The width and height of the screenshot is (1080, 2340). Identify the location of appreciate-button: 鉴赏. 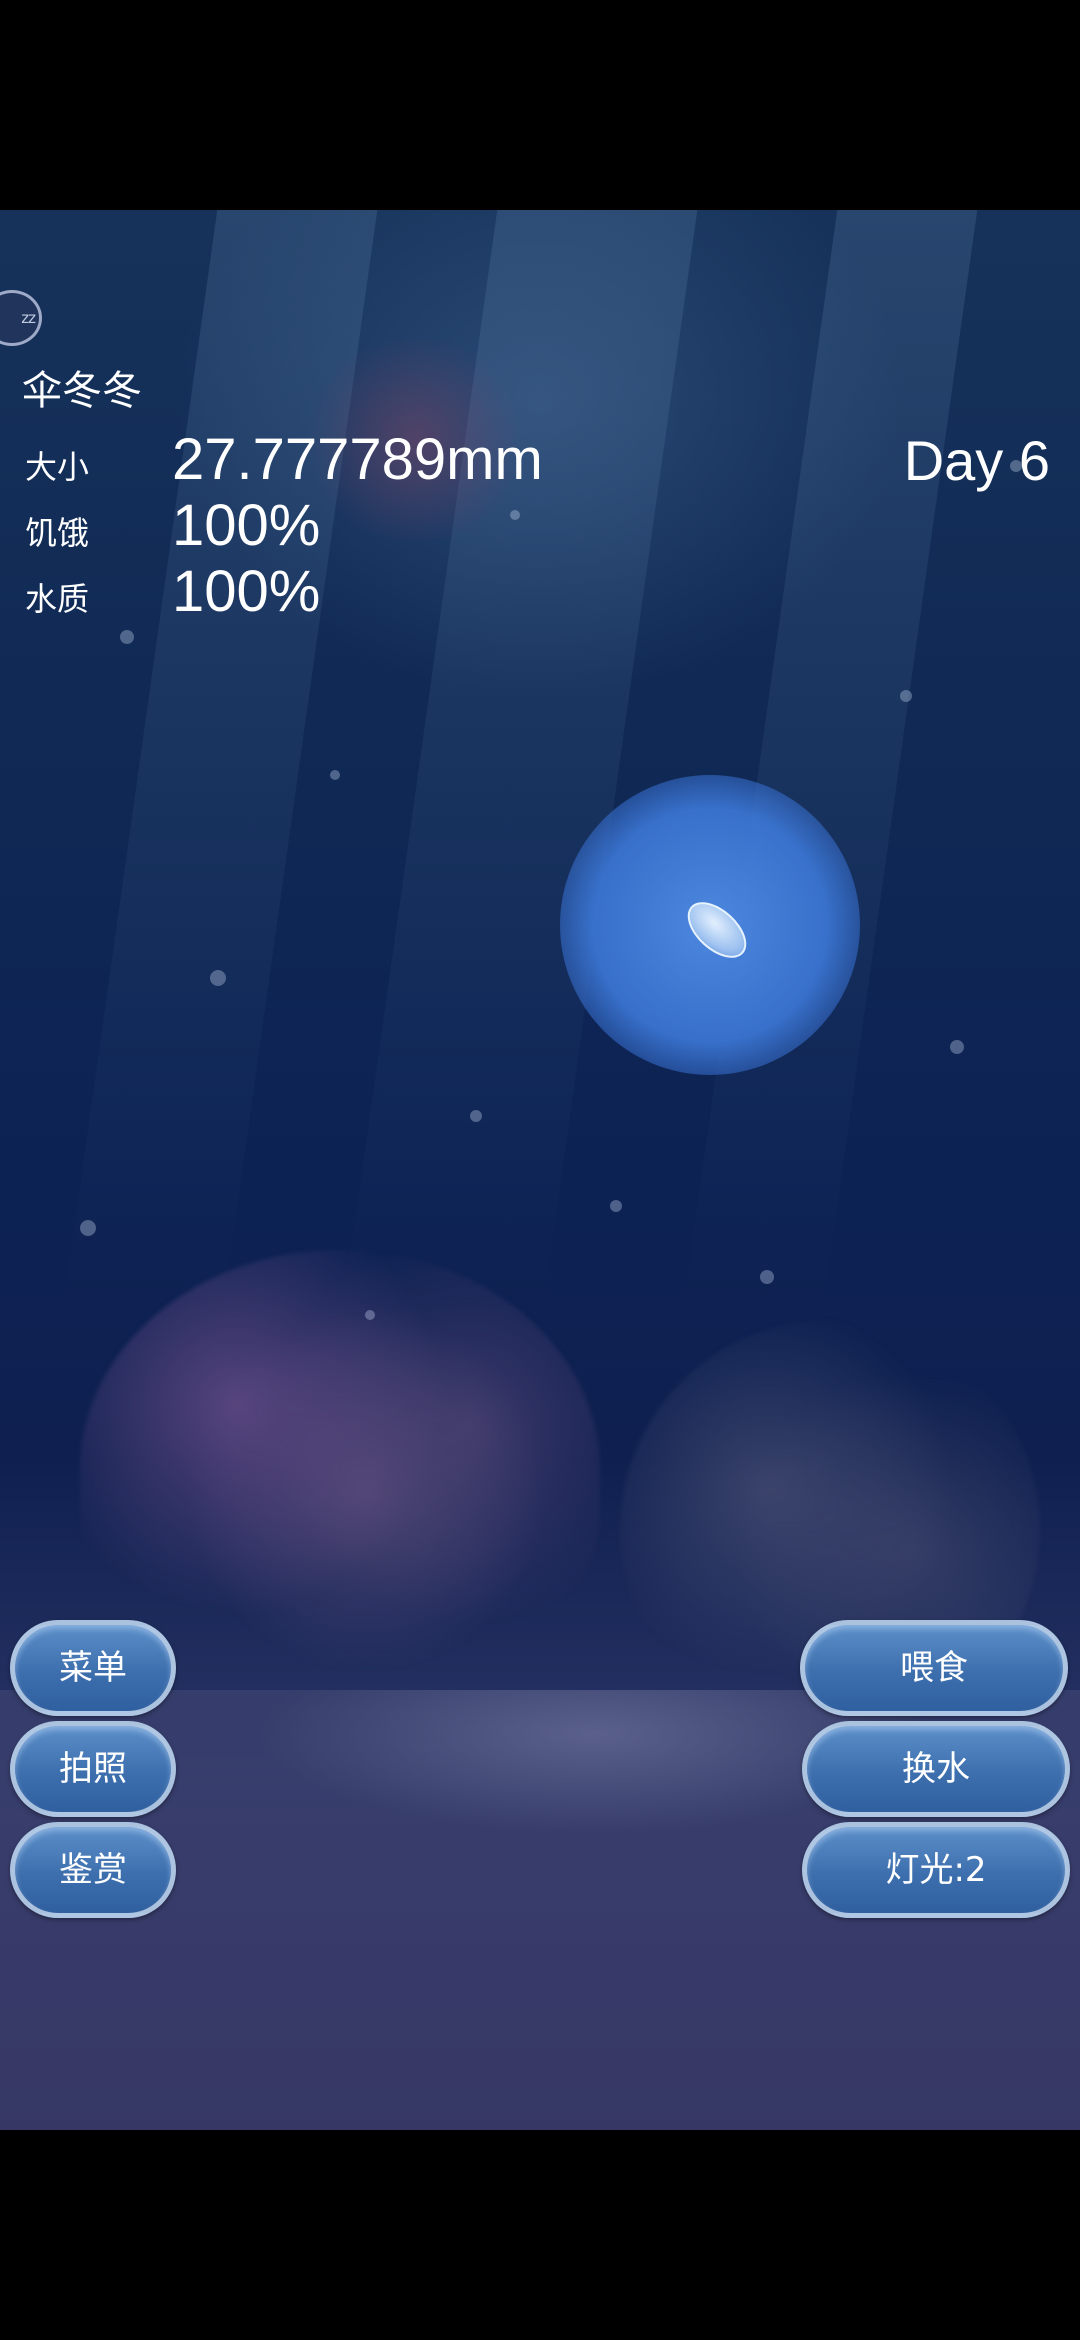
(93, 1870).